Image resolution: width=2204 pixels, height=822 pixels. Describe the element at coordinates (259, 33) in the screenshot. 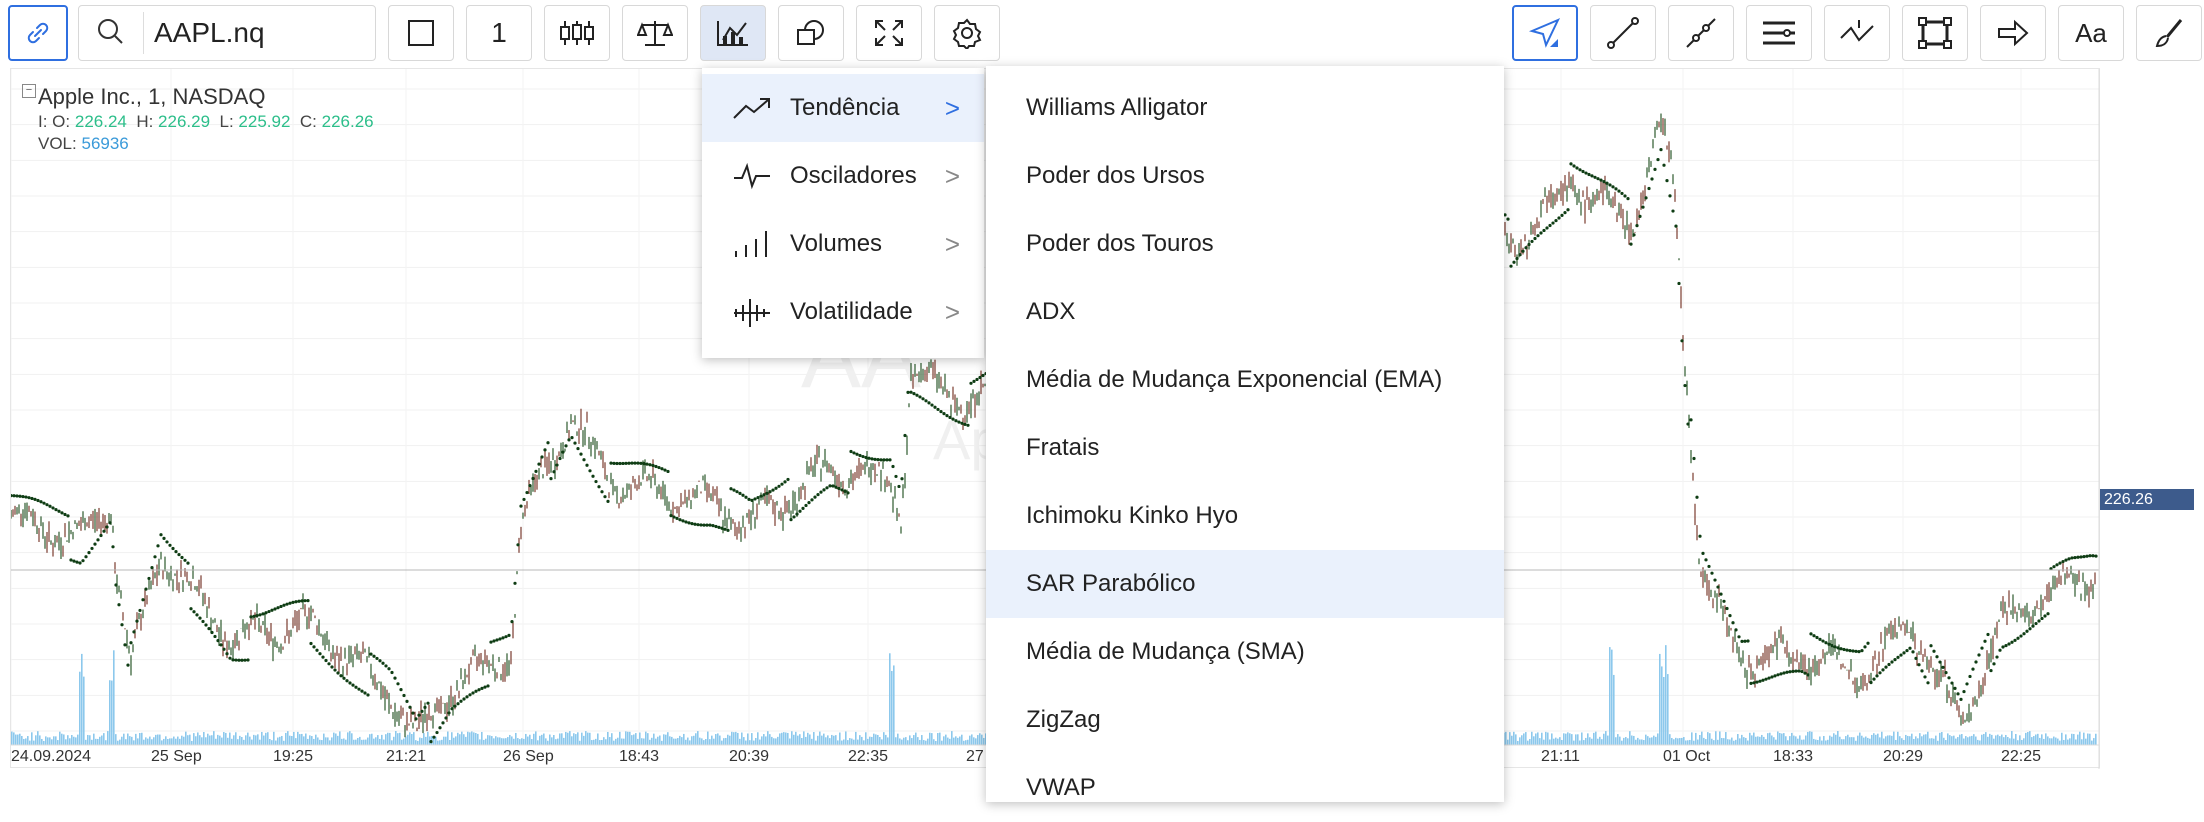

I see `symbol-input` at that location.